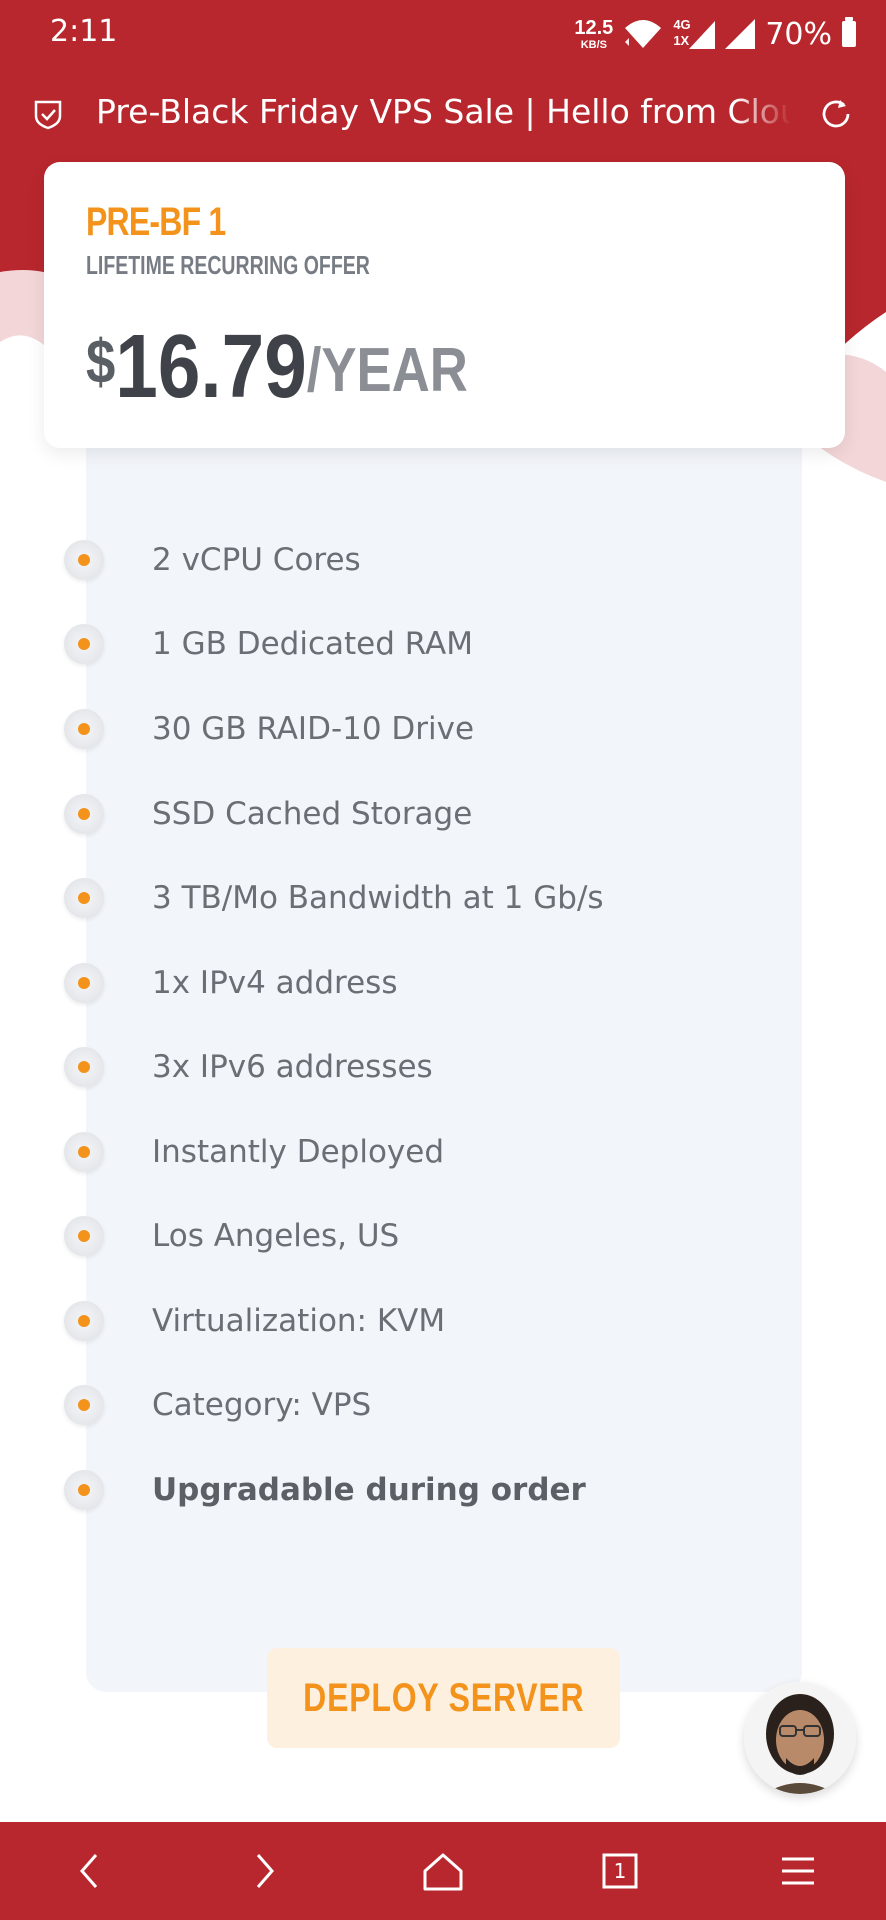 The image size is (886, 1920). I want to click on feature-text: Los Angeles, US, so click(276, 1236).